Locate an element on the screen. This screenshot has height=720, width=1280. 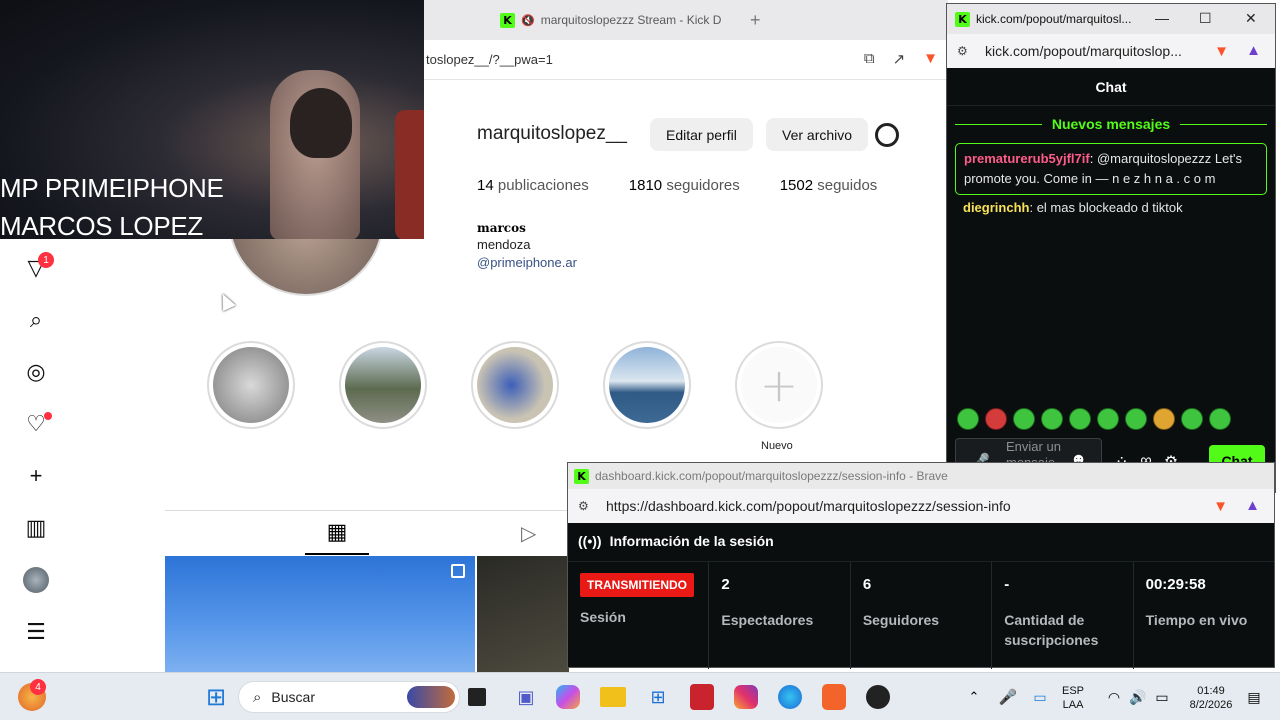
profile-link: @primeiphone.ar is located at coordinates (527, 262).